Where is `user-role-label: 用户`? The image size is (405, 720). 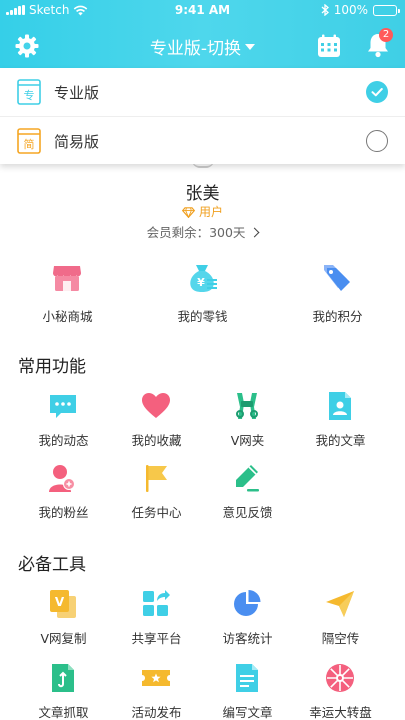
user-role-label: 用户 is located at coordinates (210, 212).